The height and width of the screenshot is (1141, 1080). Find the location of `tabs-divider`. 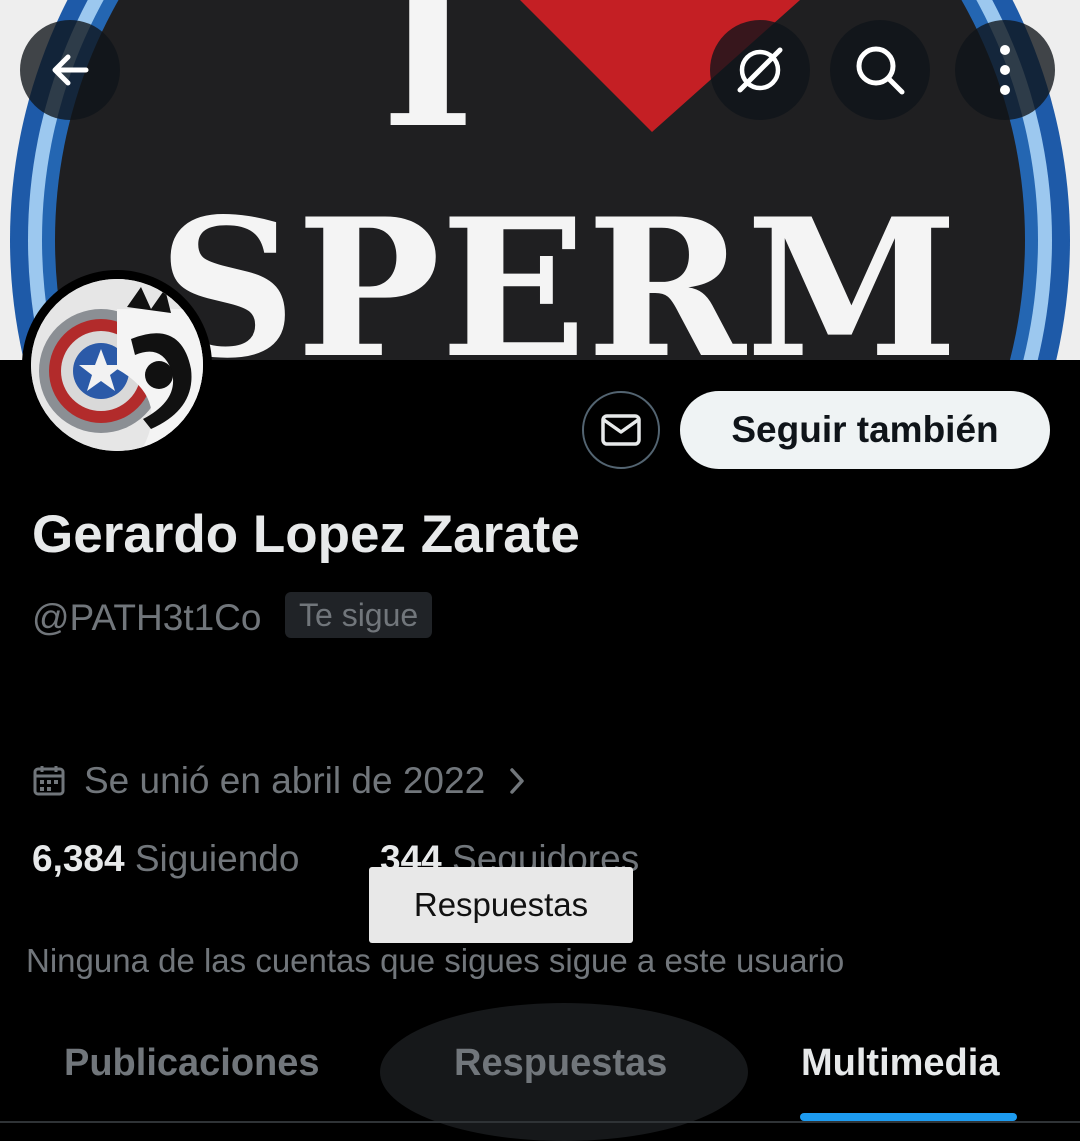

tabs-divider is located at coordinates (540, 1122).